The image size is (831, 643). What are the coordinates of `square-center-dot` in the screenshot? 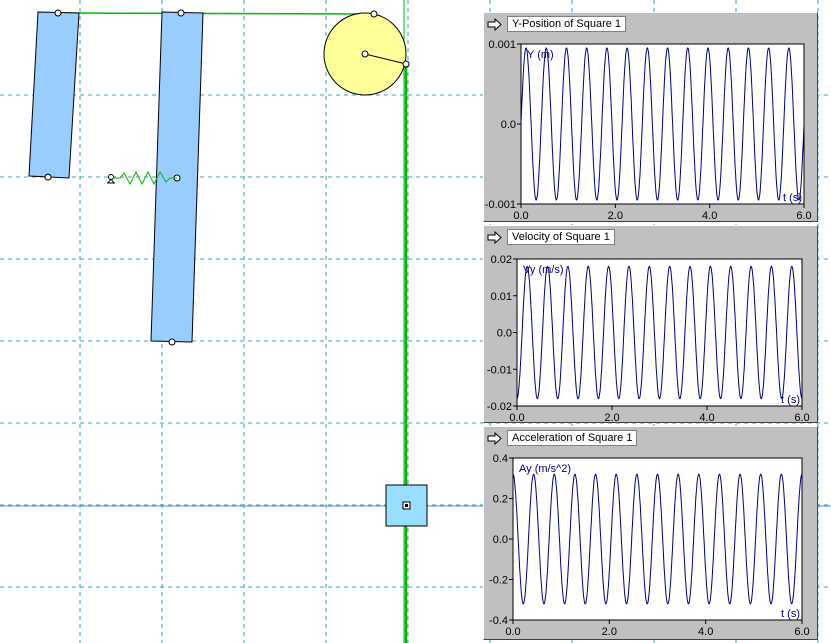 It's located at (406, 505).